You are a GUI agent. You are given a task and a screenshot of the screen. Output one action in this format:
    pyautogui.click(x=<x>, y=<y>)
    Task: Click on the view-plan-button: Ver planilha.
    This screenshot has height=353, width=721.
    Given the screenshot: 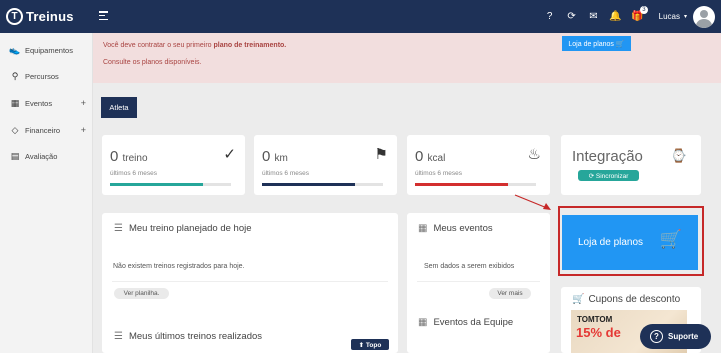 What is the action you would take?
    pyautogui.click(x=141, y=293)
    